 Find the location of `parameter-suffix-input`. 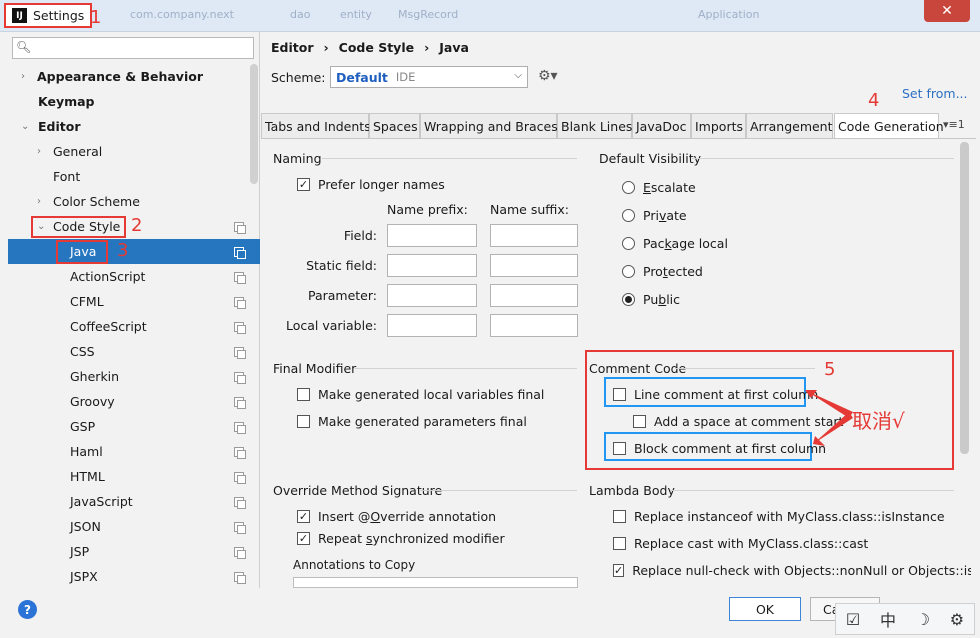

parameter-suffix-input is located at coordinates (534, 295).